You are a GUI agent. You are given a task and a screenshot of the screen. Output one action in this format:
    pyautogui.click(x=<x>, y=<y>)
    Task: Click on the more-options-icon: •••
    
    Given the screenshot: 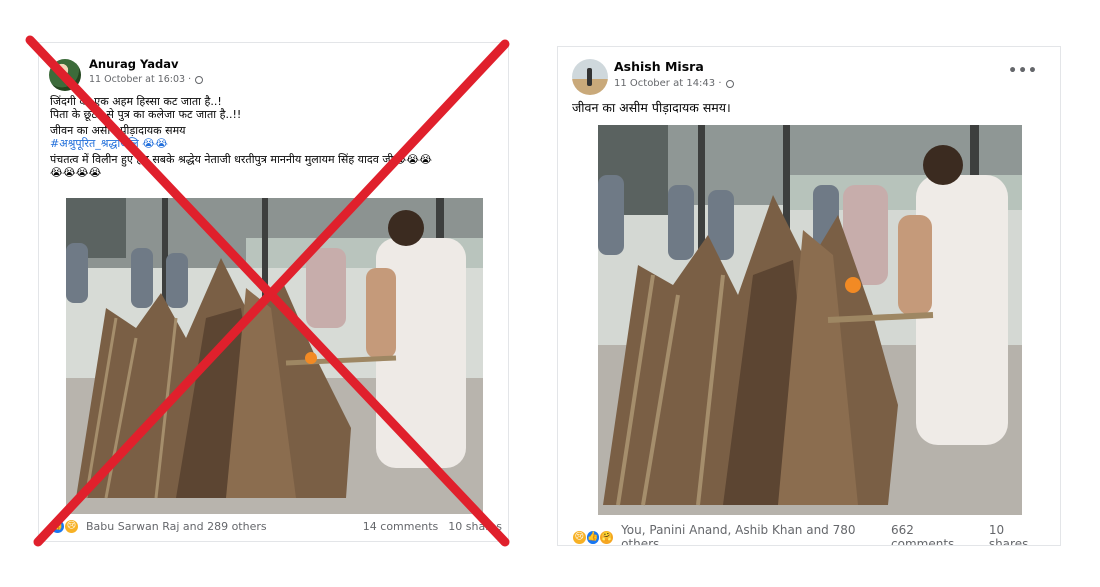 What is the action you would take?
    pyautogui.click(x=1023, y=71)
    